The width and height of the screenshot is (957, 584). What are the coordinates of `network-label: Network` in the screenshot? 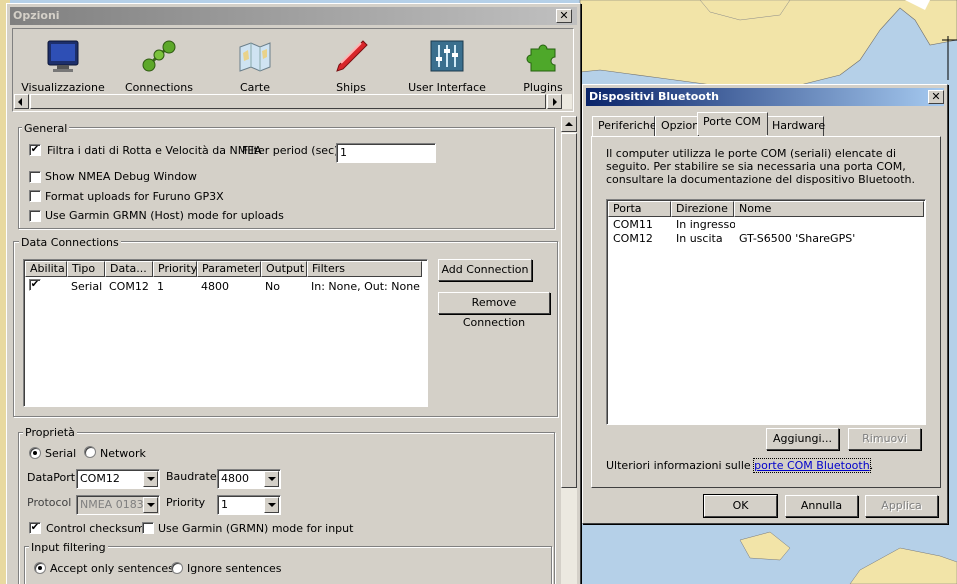 It's located at (123, 453).